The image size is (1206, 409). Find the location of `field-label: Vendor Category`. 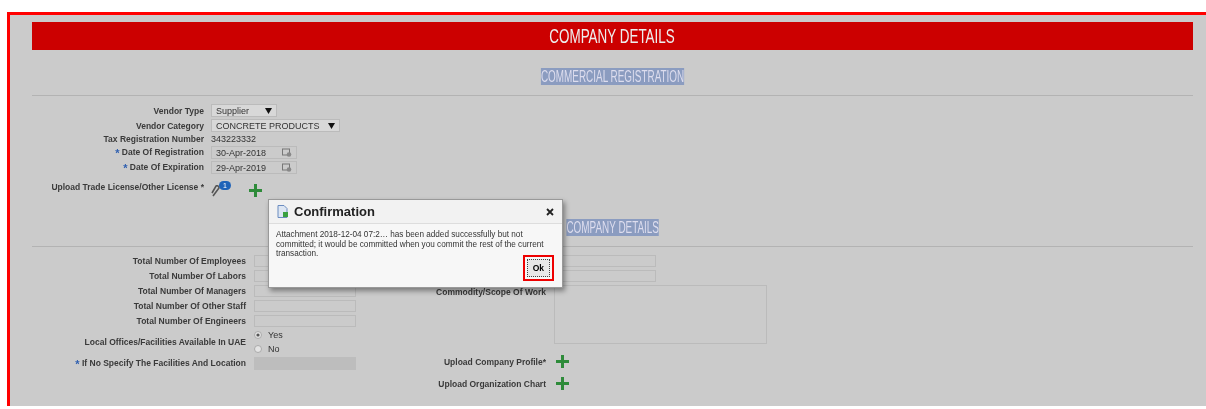

field-label: Vendor Category is located at coordinates (169, 125).